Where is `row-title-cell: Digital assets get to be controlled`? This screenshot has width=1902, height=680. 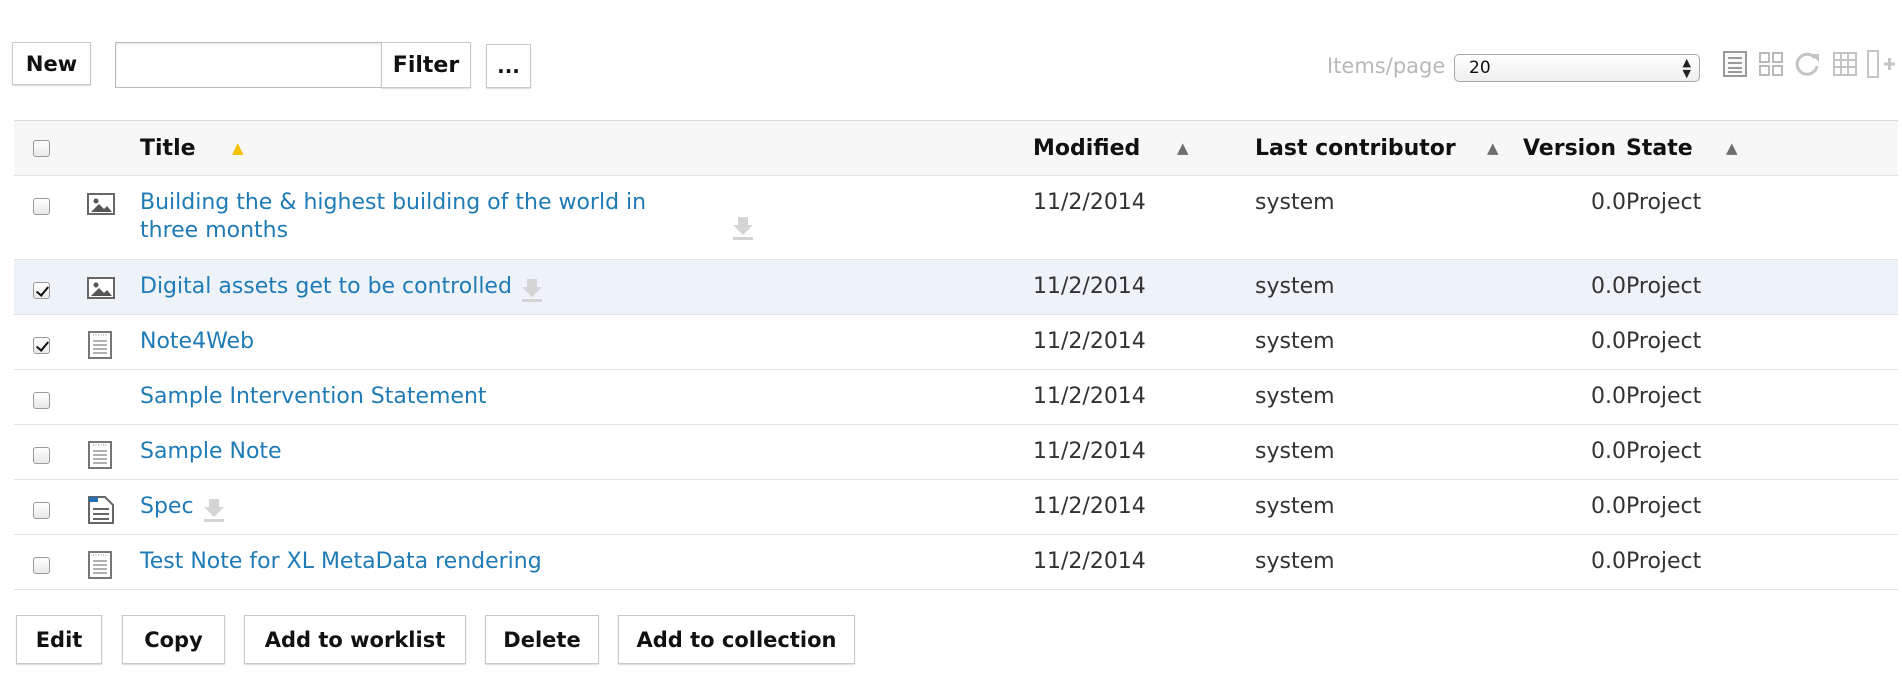 row-title-cell: Digital assets get to be controlled is located at coordinates (586, 287).